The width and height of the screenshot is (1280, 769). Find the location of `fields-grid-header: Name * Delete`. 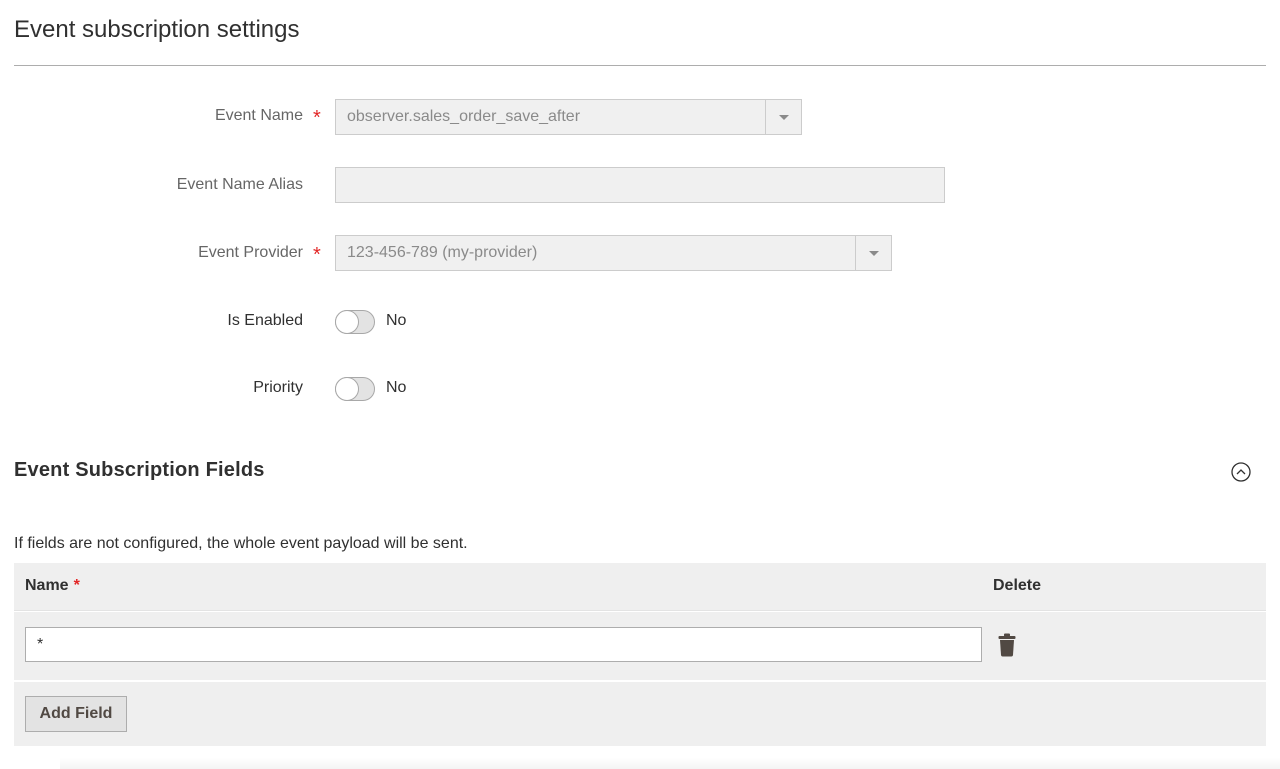

fields-grid-header: Name * Delete is located at coordinates (640, 587).